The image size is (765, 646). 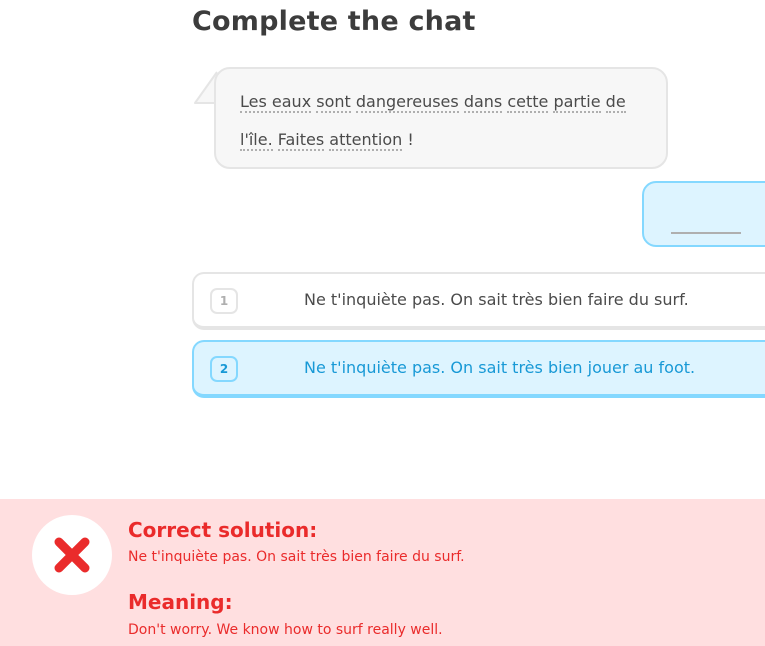 I want to click on feedback-icon-circle, so click(x=72, y=555).